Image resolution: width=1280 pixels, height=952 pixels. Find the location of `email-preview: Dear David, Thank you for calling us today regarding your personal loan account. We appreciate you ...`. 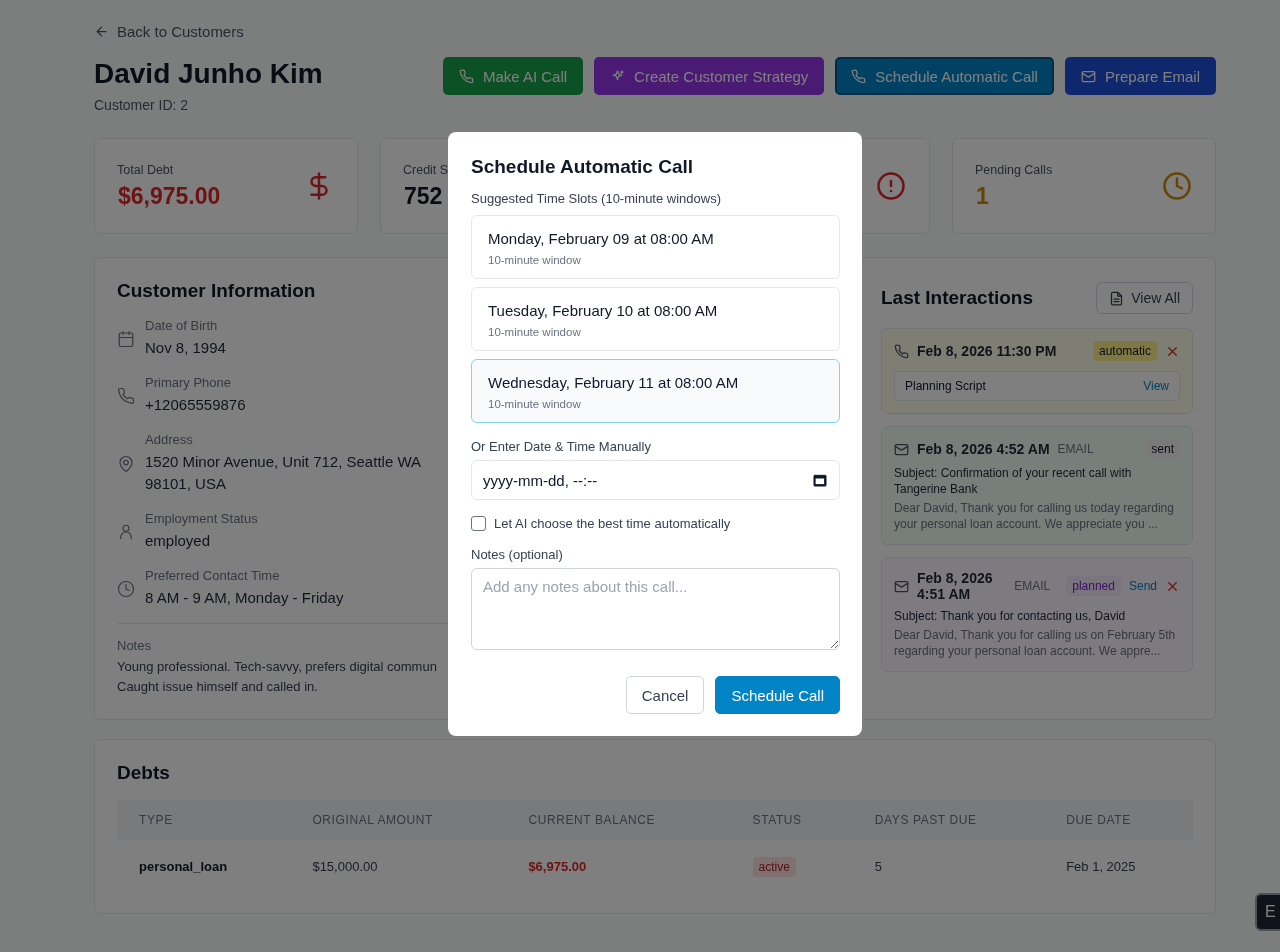

email-preview: Dear David, Thank you for calling us today regarding your personal loan account. We appreciate you ... is located at coordinates (1034, 516).